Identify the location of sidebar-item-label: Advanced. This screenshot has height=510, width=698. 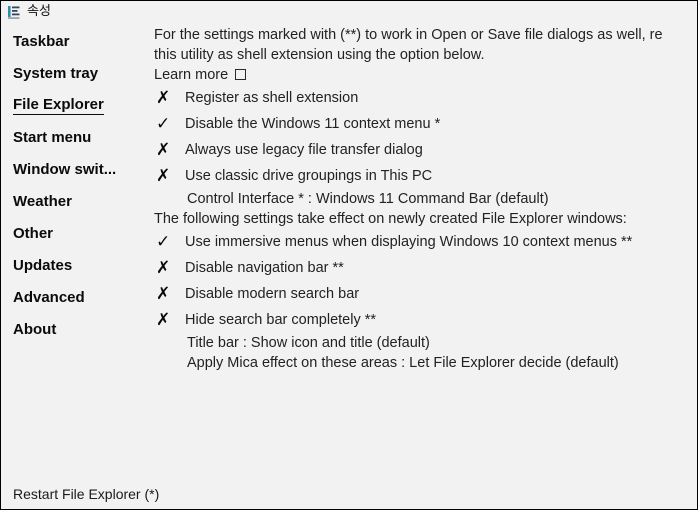
(49, 297).